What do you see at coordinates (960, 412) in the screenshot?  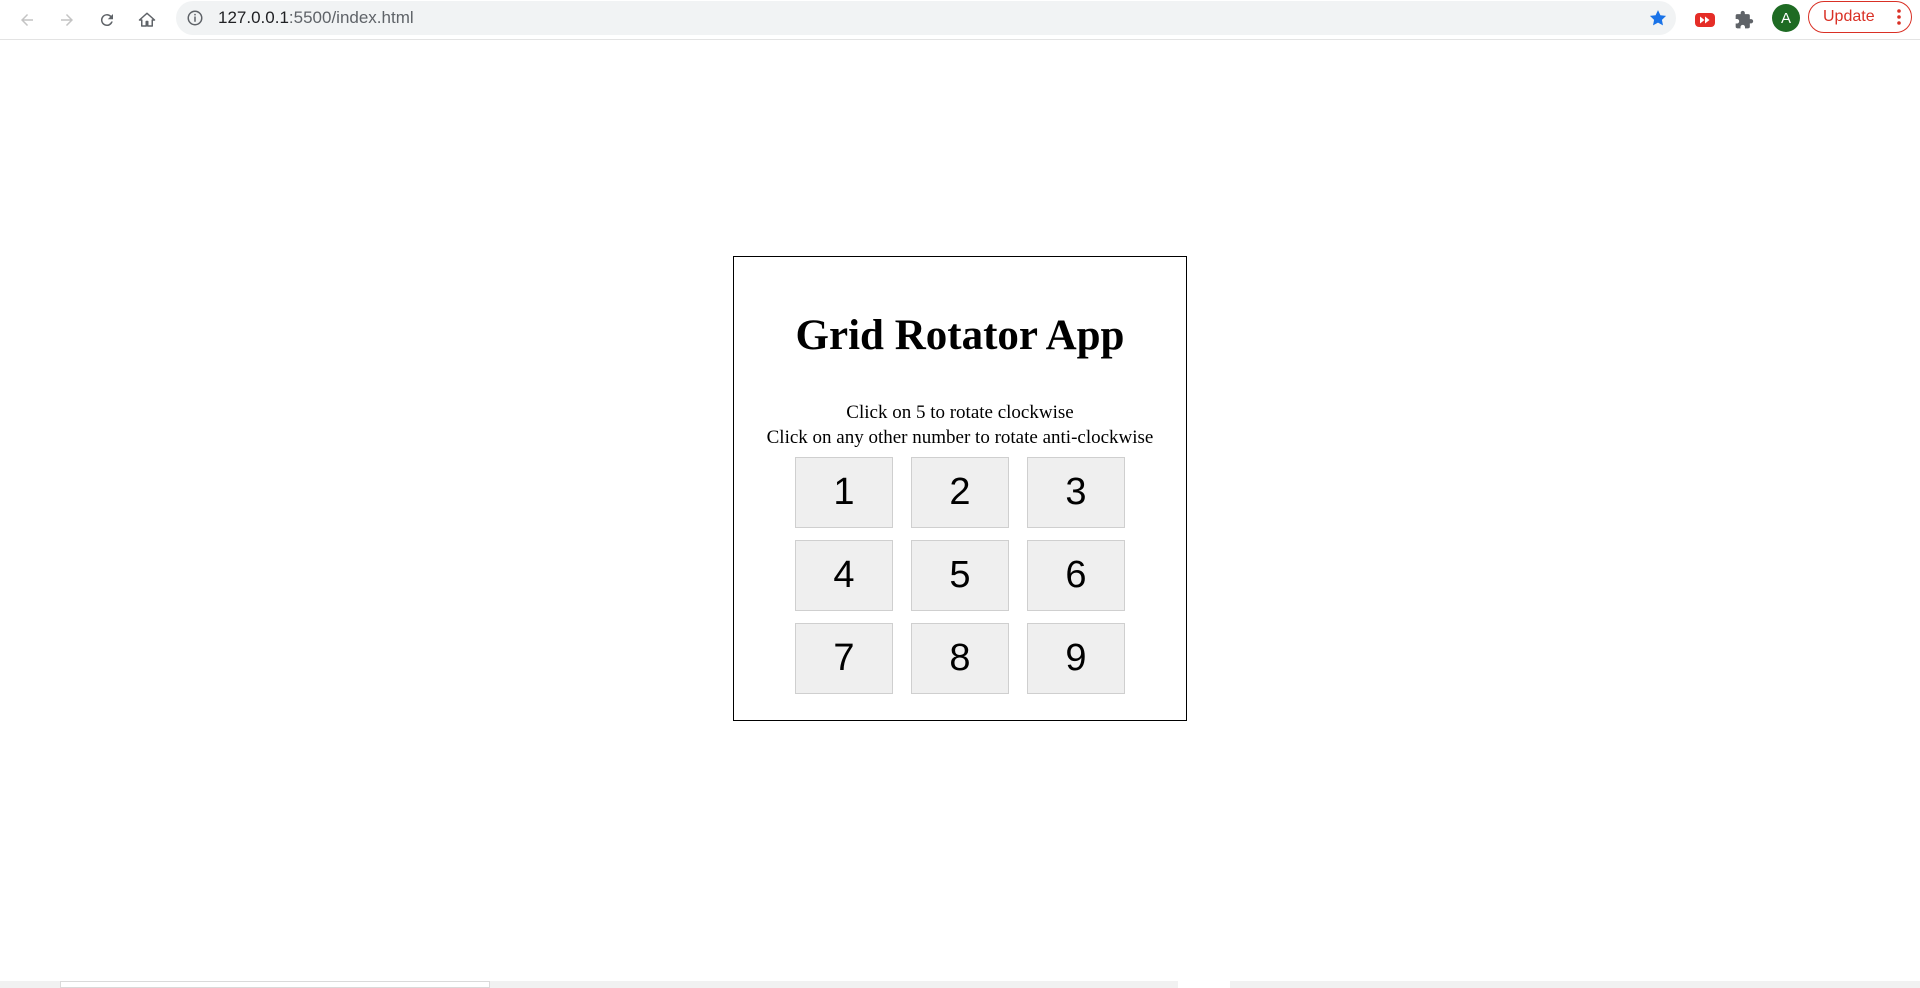 I see `instruction-clockwise: Click on 5 to rotate clockwise` at bounding box center [960, 412].